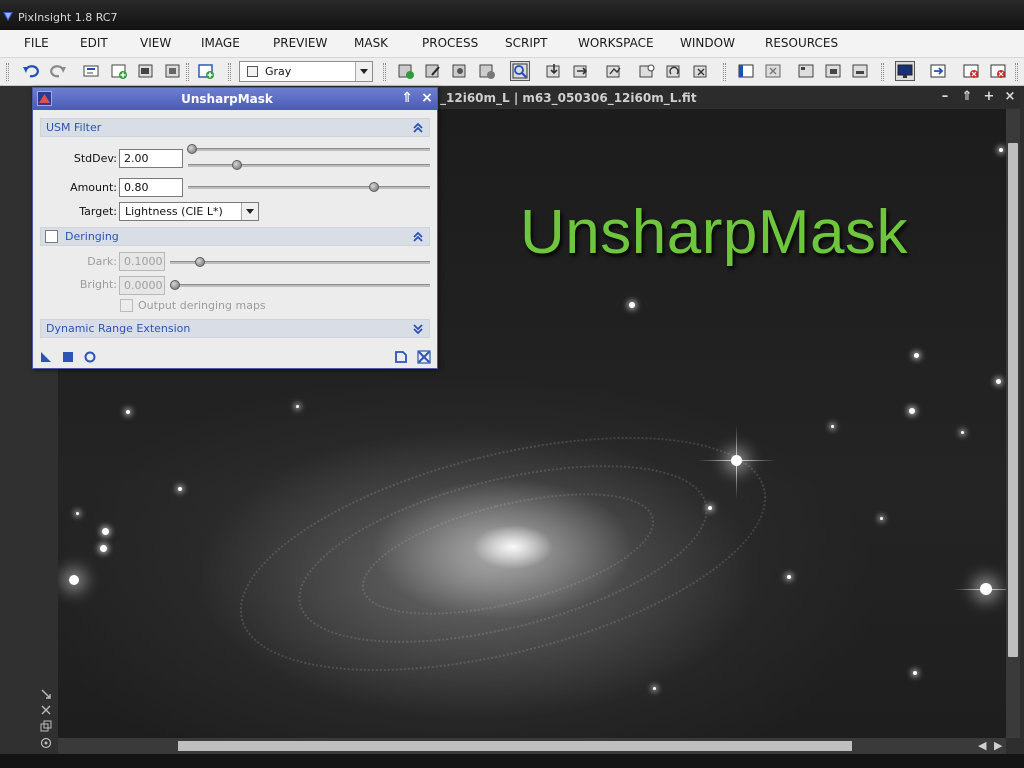 Image resolution: width=1024 pixels, height=768 pixels. Describe the element at coordinates (746, 71) in the screenshot. I see `explorer-icon` at that location.